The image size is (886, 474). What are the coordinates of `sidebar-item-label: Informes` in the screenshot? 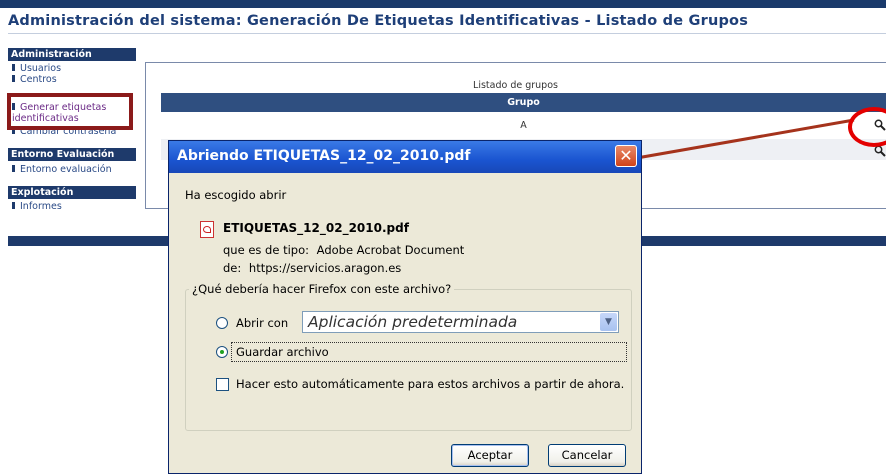 It's located at (41, 206).